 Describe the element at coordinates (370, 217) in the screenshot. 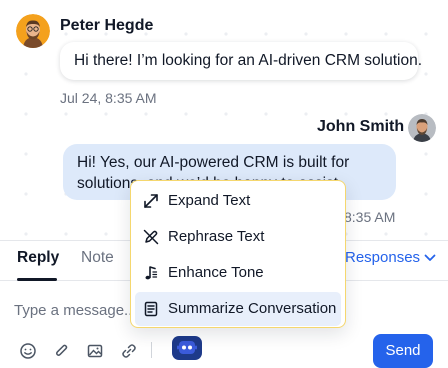

I see `outgoing-timestamp: 8:35 AM` at that location.